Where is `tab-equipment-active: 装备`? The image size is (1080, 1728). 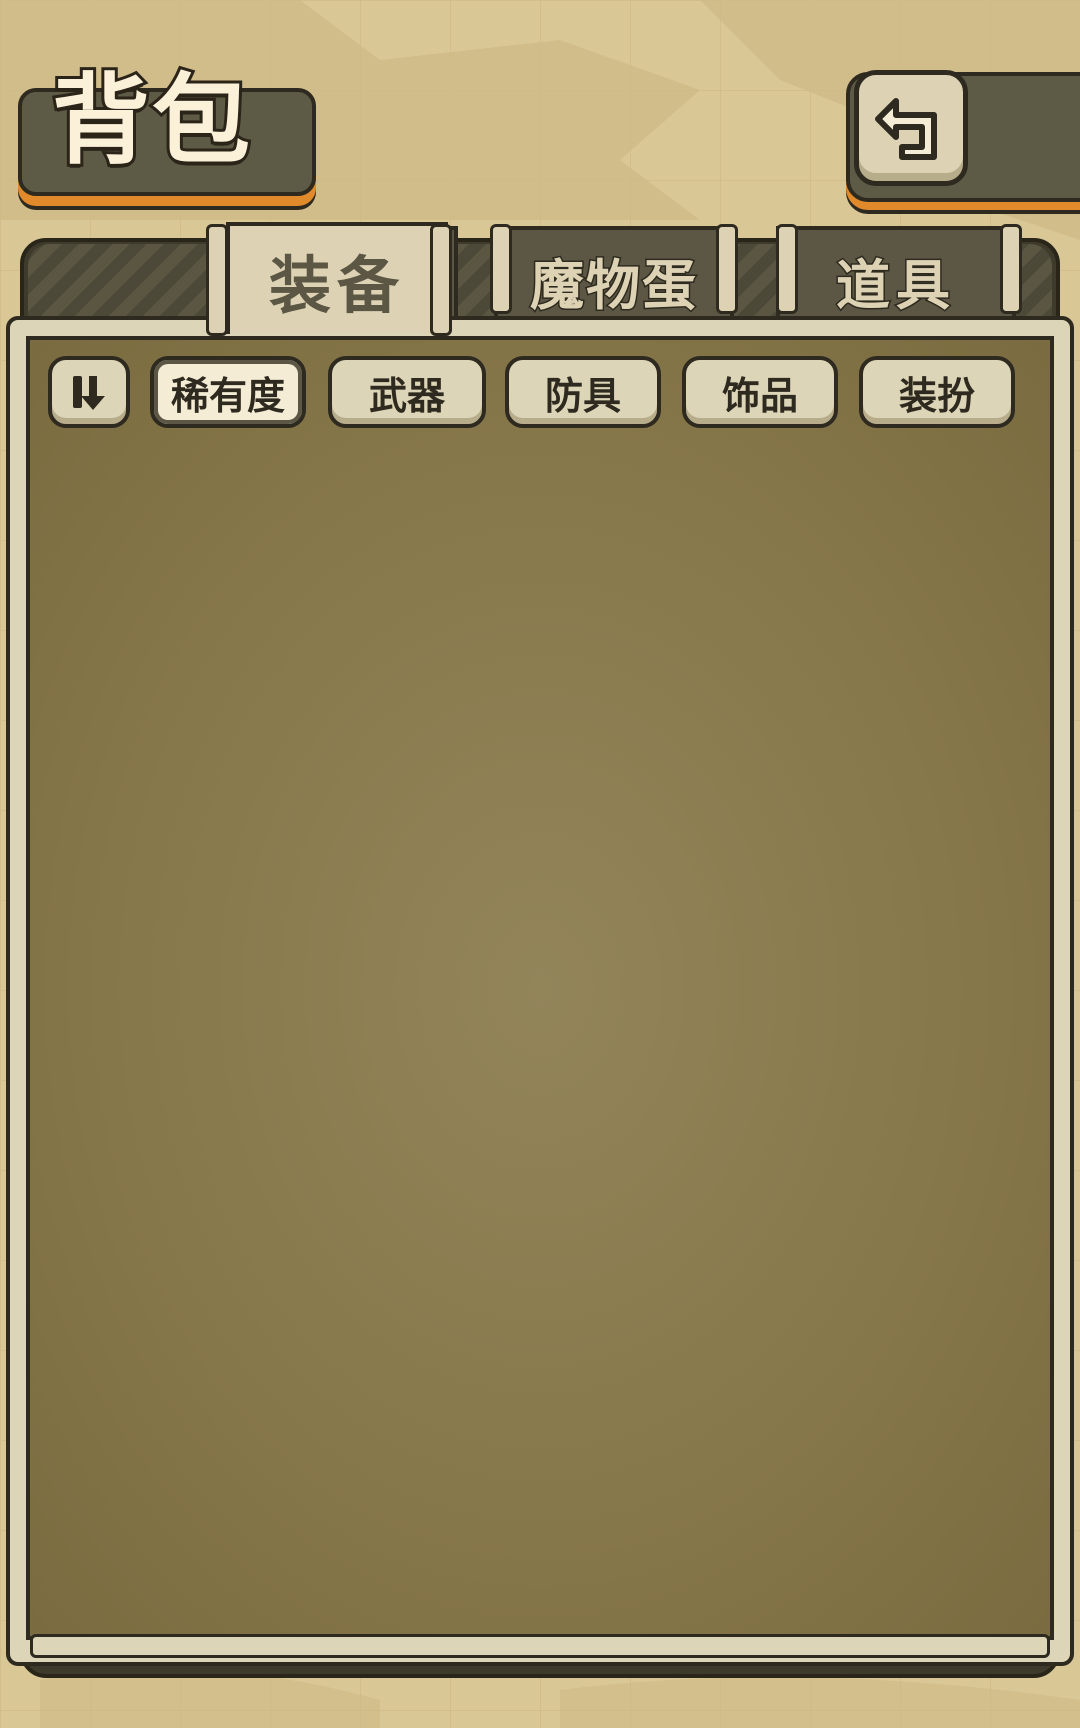 tab-equipment-active: 装备 is located at coordinates (337, 278).